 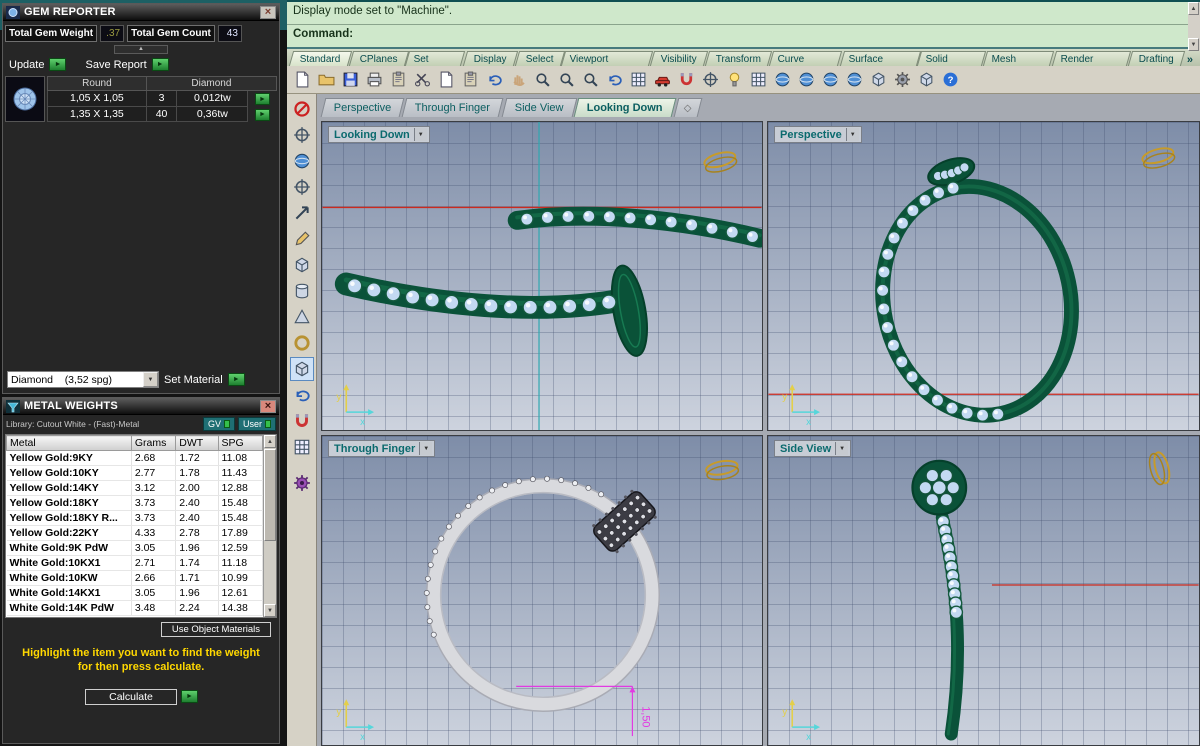 What do you see at coordinates (1156, 58) in the screenshot?
I see `menu-tab-drafting: Drafting` at bounding box center [1156, 58].